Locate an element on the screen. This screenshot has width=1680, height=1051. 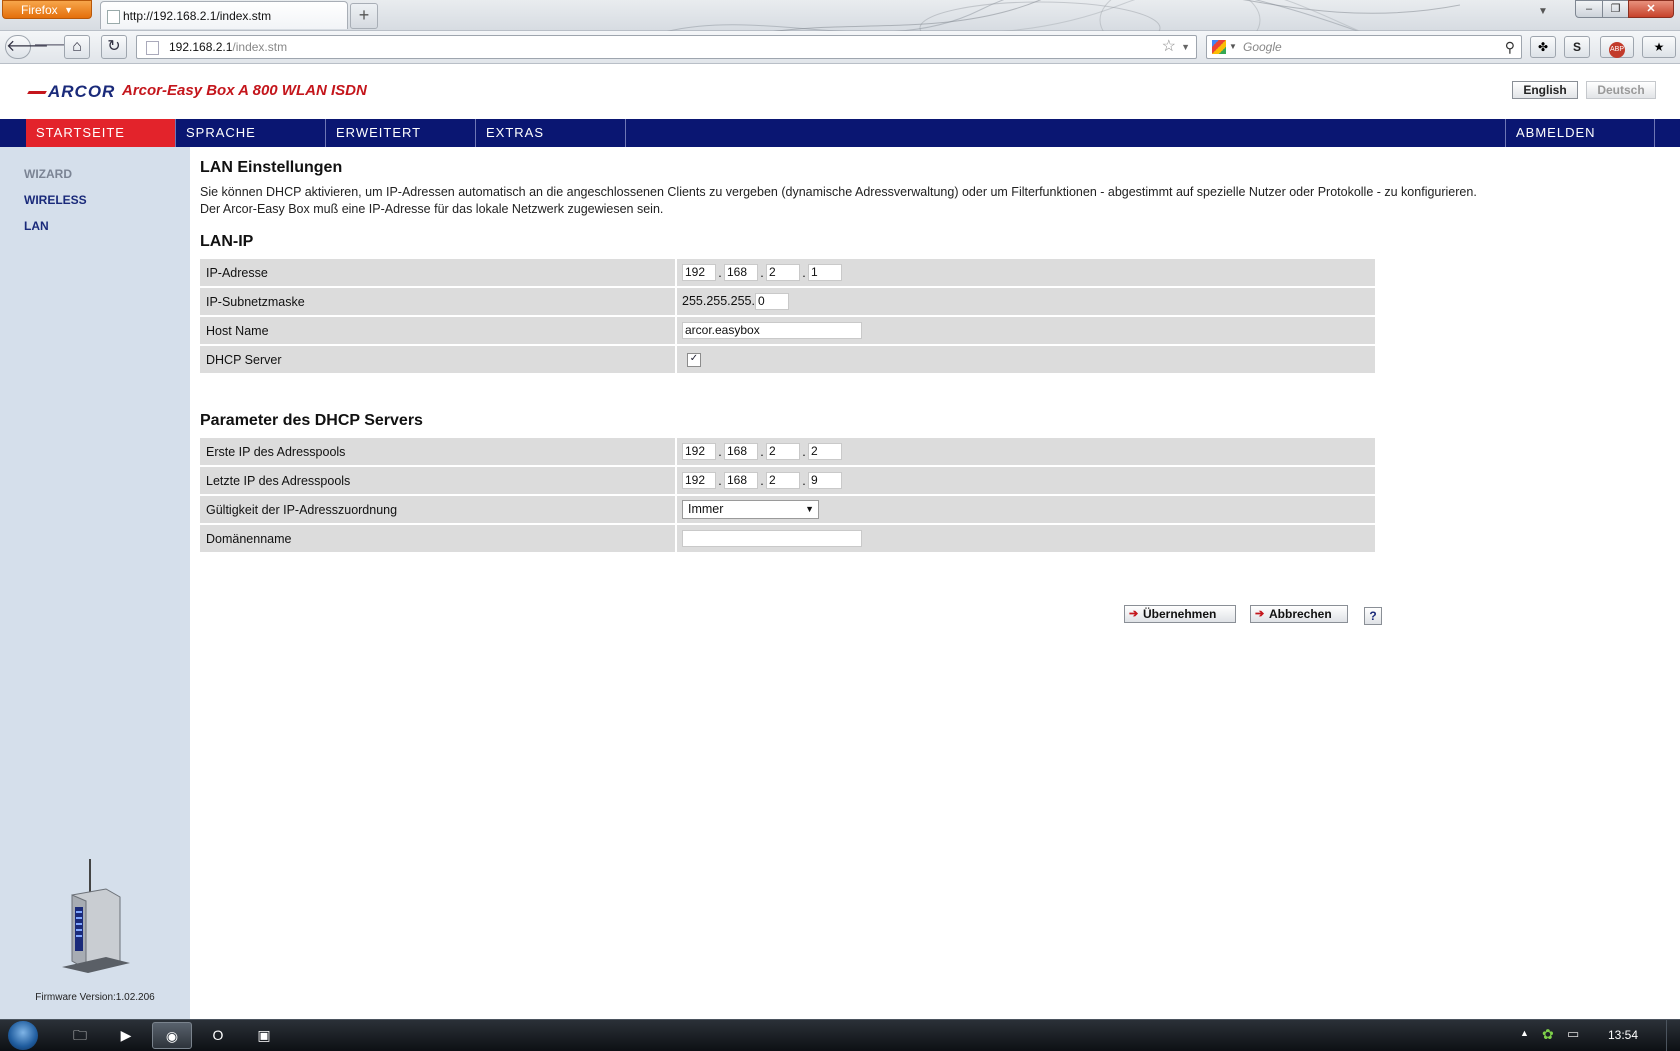
ip-octet-1-input: 192 is located at coordinates (699, 272).